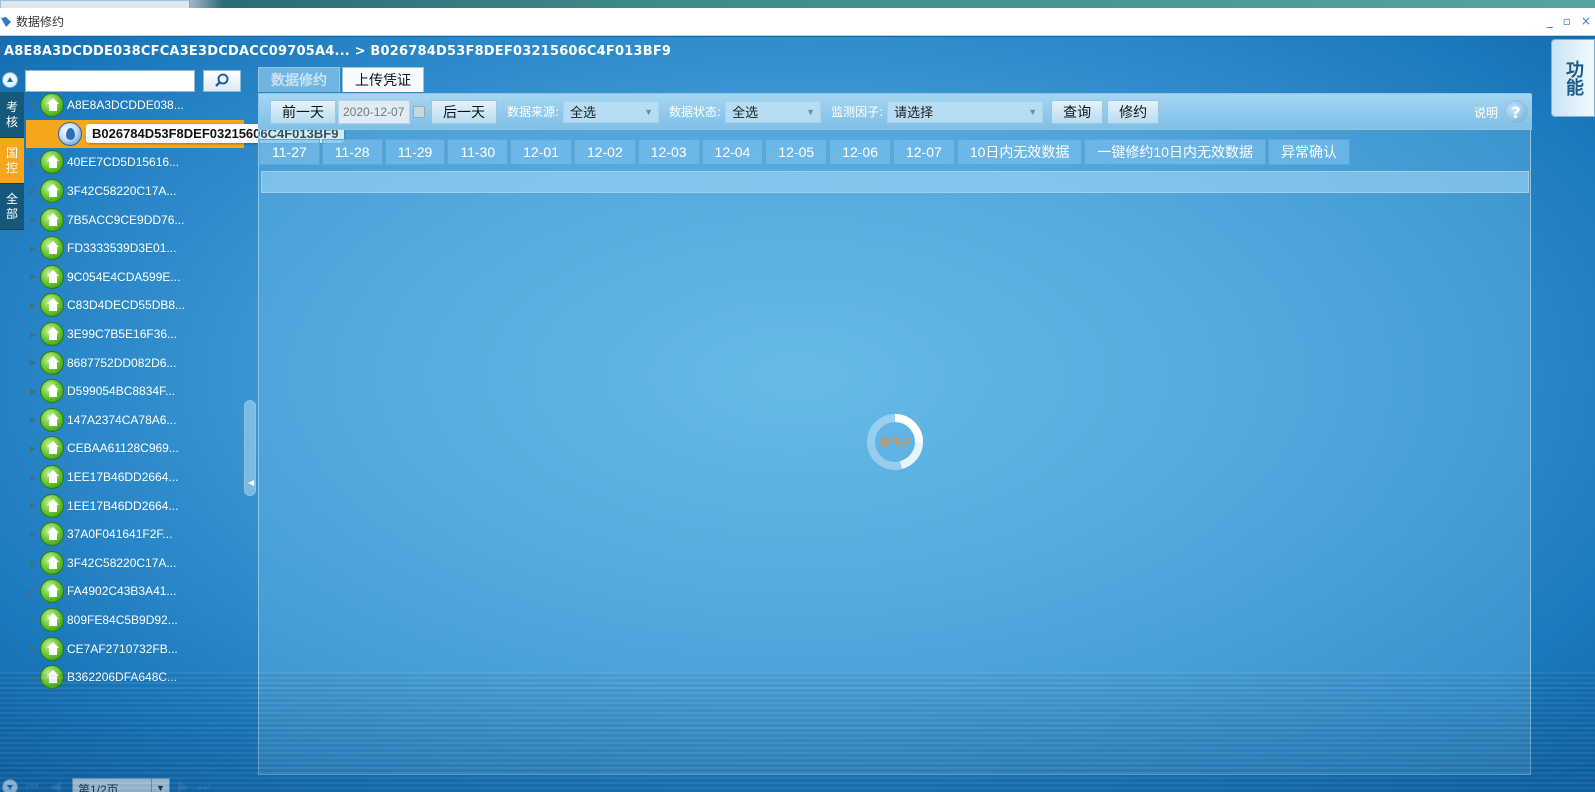  I want to click on vtab-label: 国控, so click(11, 160).